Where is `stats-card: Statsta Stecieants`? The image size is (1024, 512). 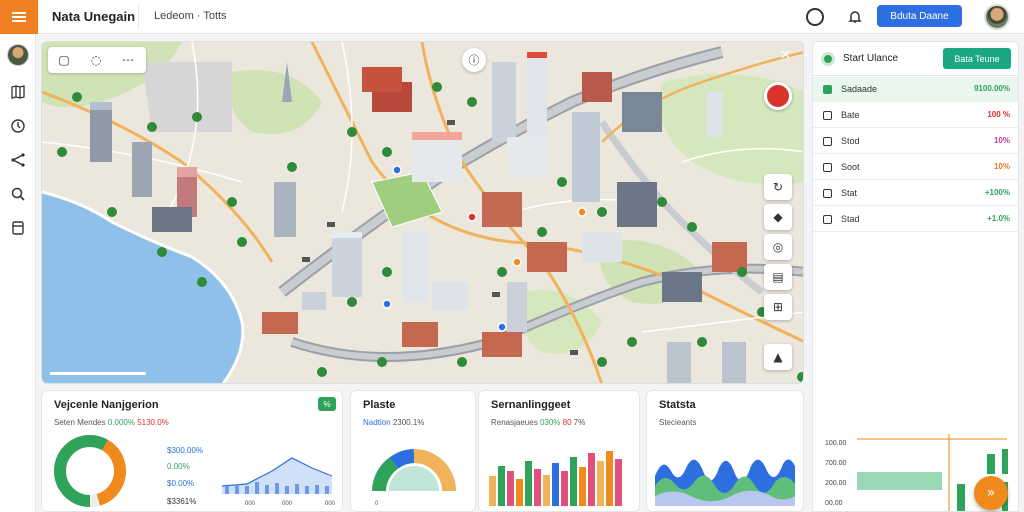 stats-card: Statsta Stecieants is located at coordinates (725, 451).